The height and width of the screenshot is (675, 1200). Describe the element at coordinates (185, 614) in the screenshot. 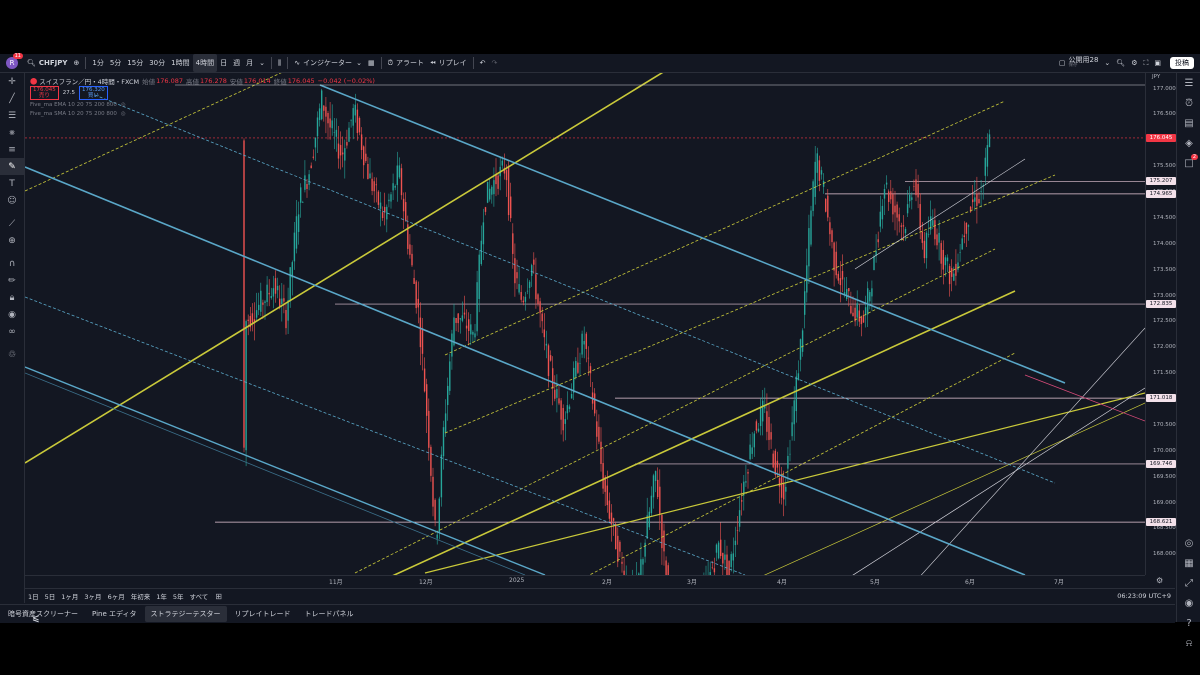

I see `bottom-tab-2: ストラテジーテスター` at that location.